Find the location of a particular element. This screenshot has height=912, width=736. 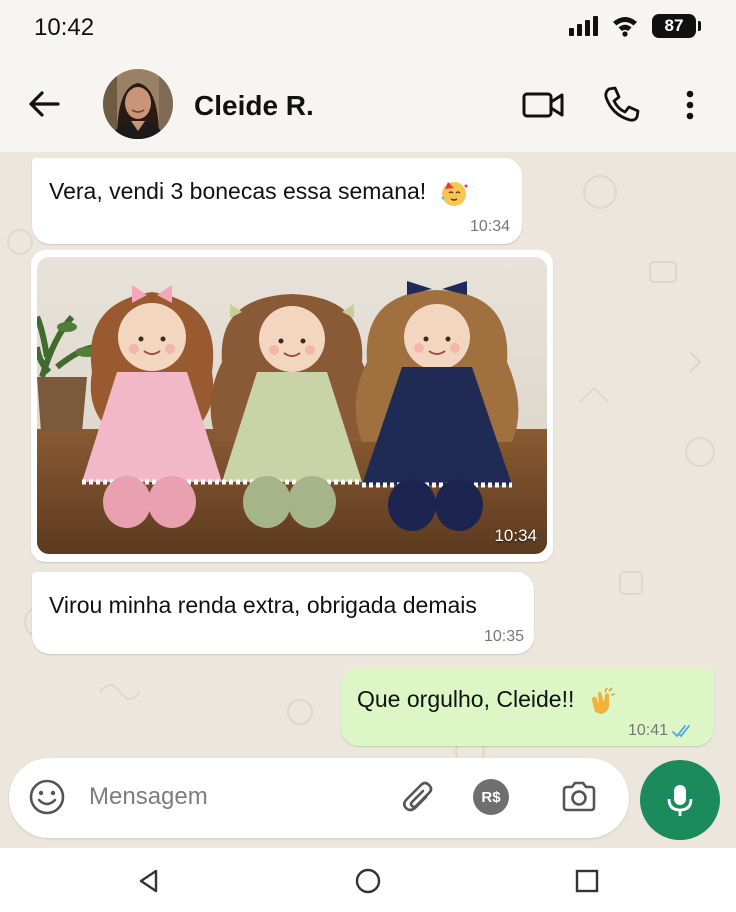

camera-icon is located at coordinates (579, 797).